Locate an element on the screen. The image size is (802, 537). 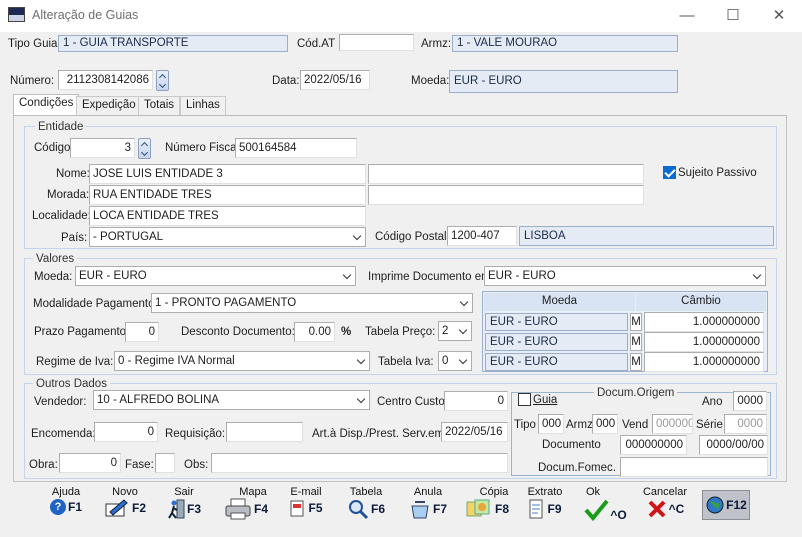
codigo-field: 3 is located at coordinates (102, 148).